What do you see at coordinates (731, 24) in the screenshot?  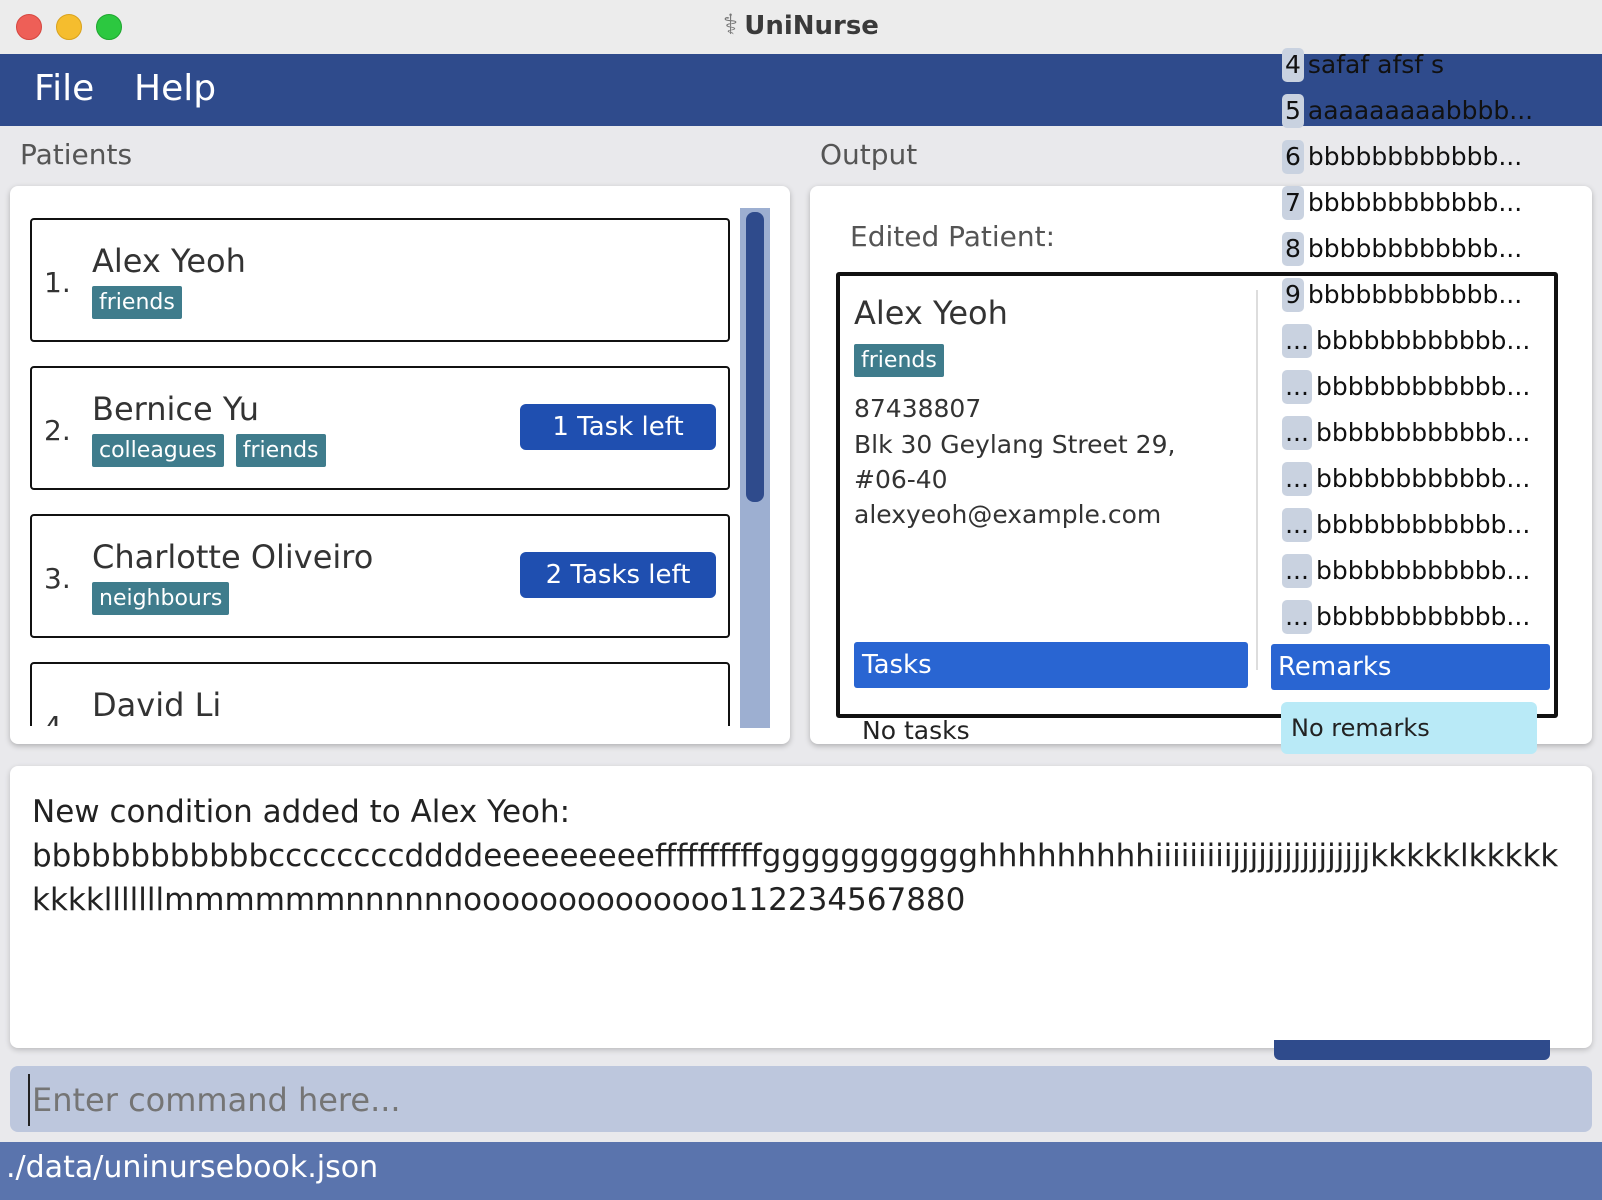 I see `caduceus-icon: ⚕` at bounding box center [731, 24].